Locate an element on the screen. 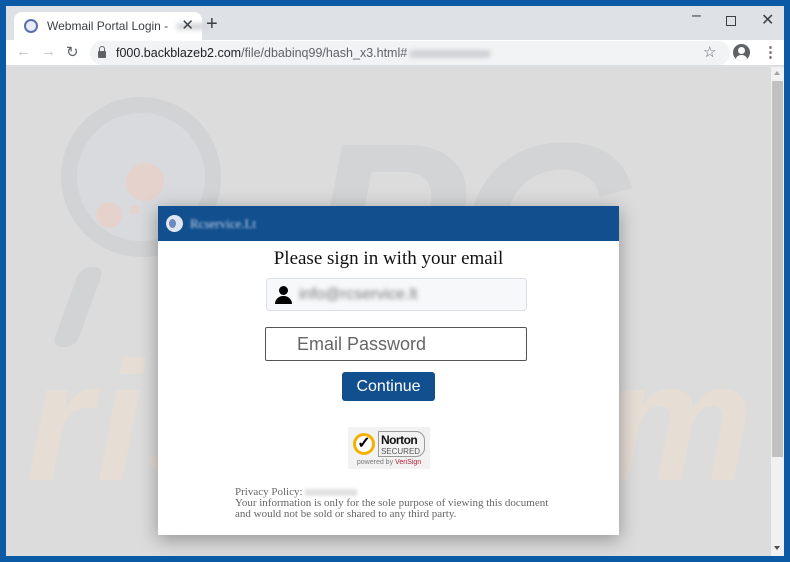 The width and height of the screenshot is (790, 562). email-field: info@rcservice.lt is located at coordinates (396, 294).